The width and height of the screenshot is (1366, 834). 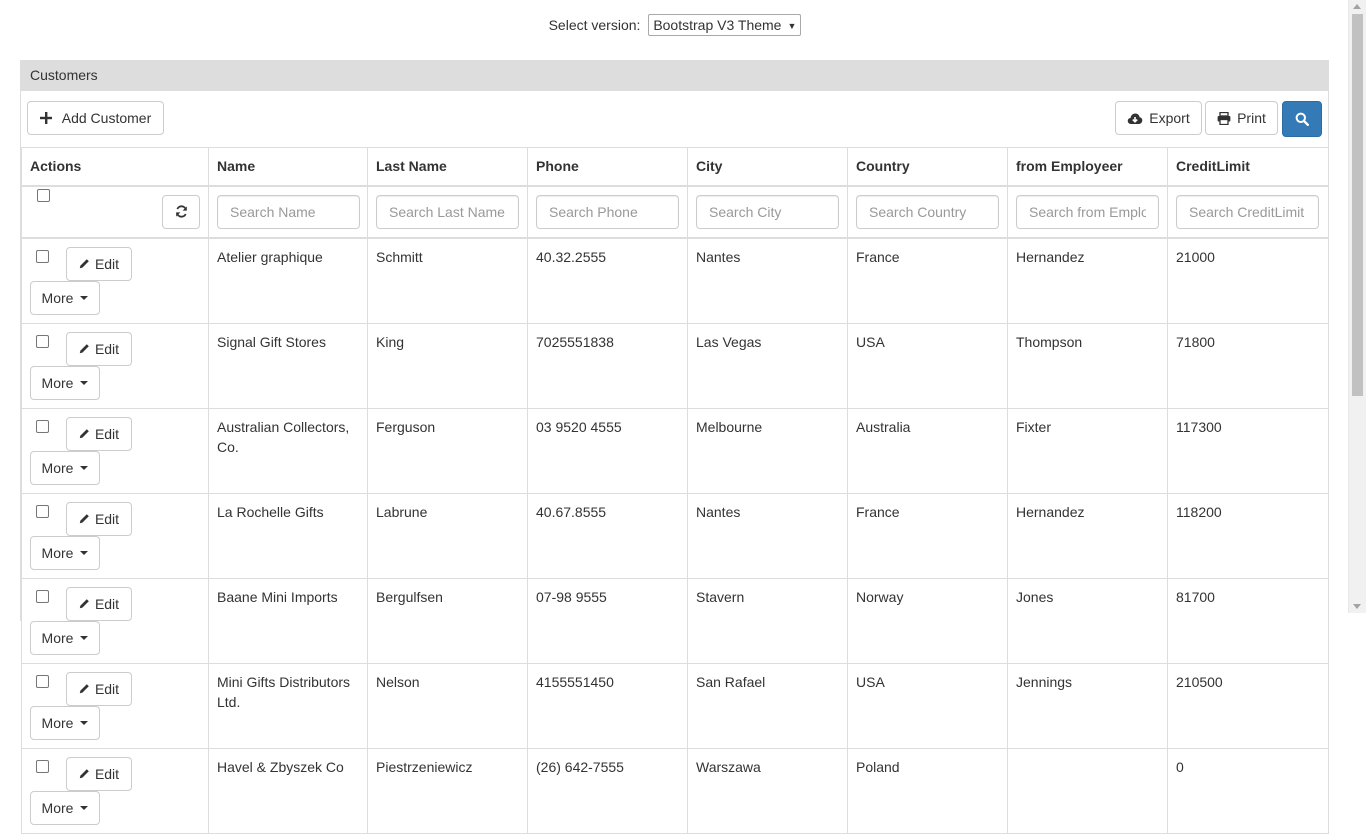 I want to click on add-customer-button: Add Customer, so click(x=95, y=118).